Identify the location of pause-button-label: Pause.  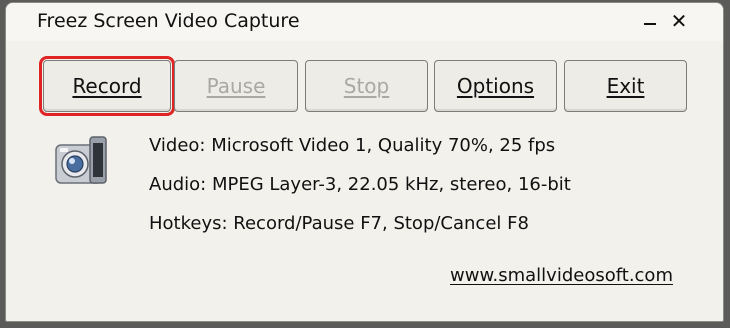
(236, 86).